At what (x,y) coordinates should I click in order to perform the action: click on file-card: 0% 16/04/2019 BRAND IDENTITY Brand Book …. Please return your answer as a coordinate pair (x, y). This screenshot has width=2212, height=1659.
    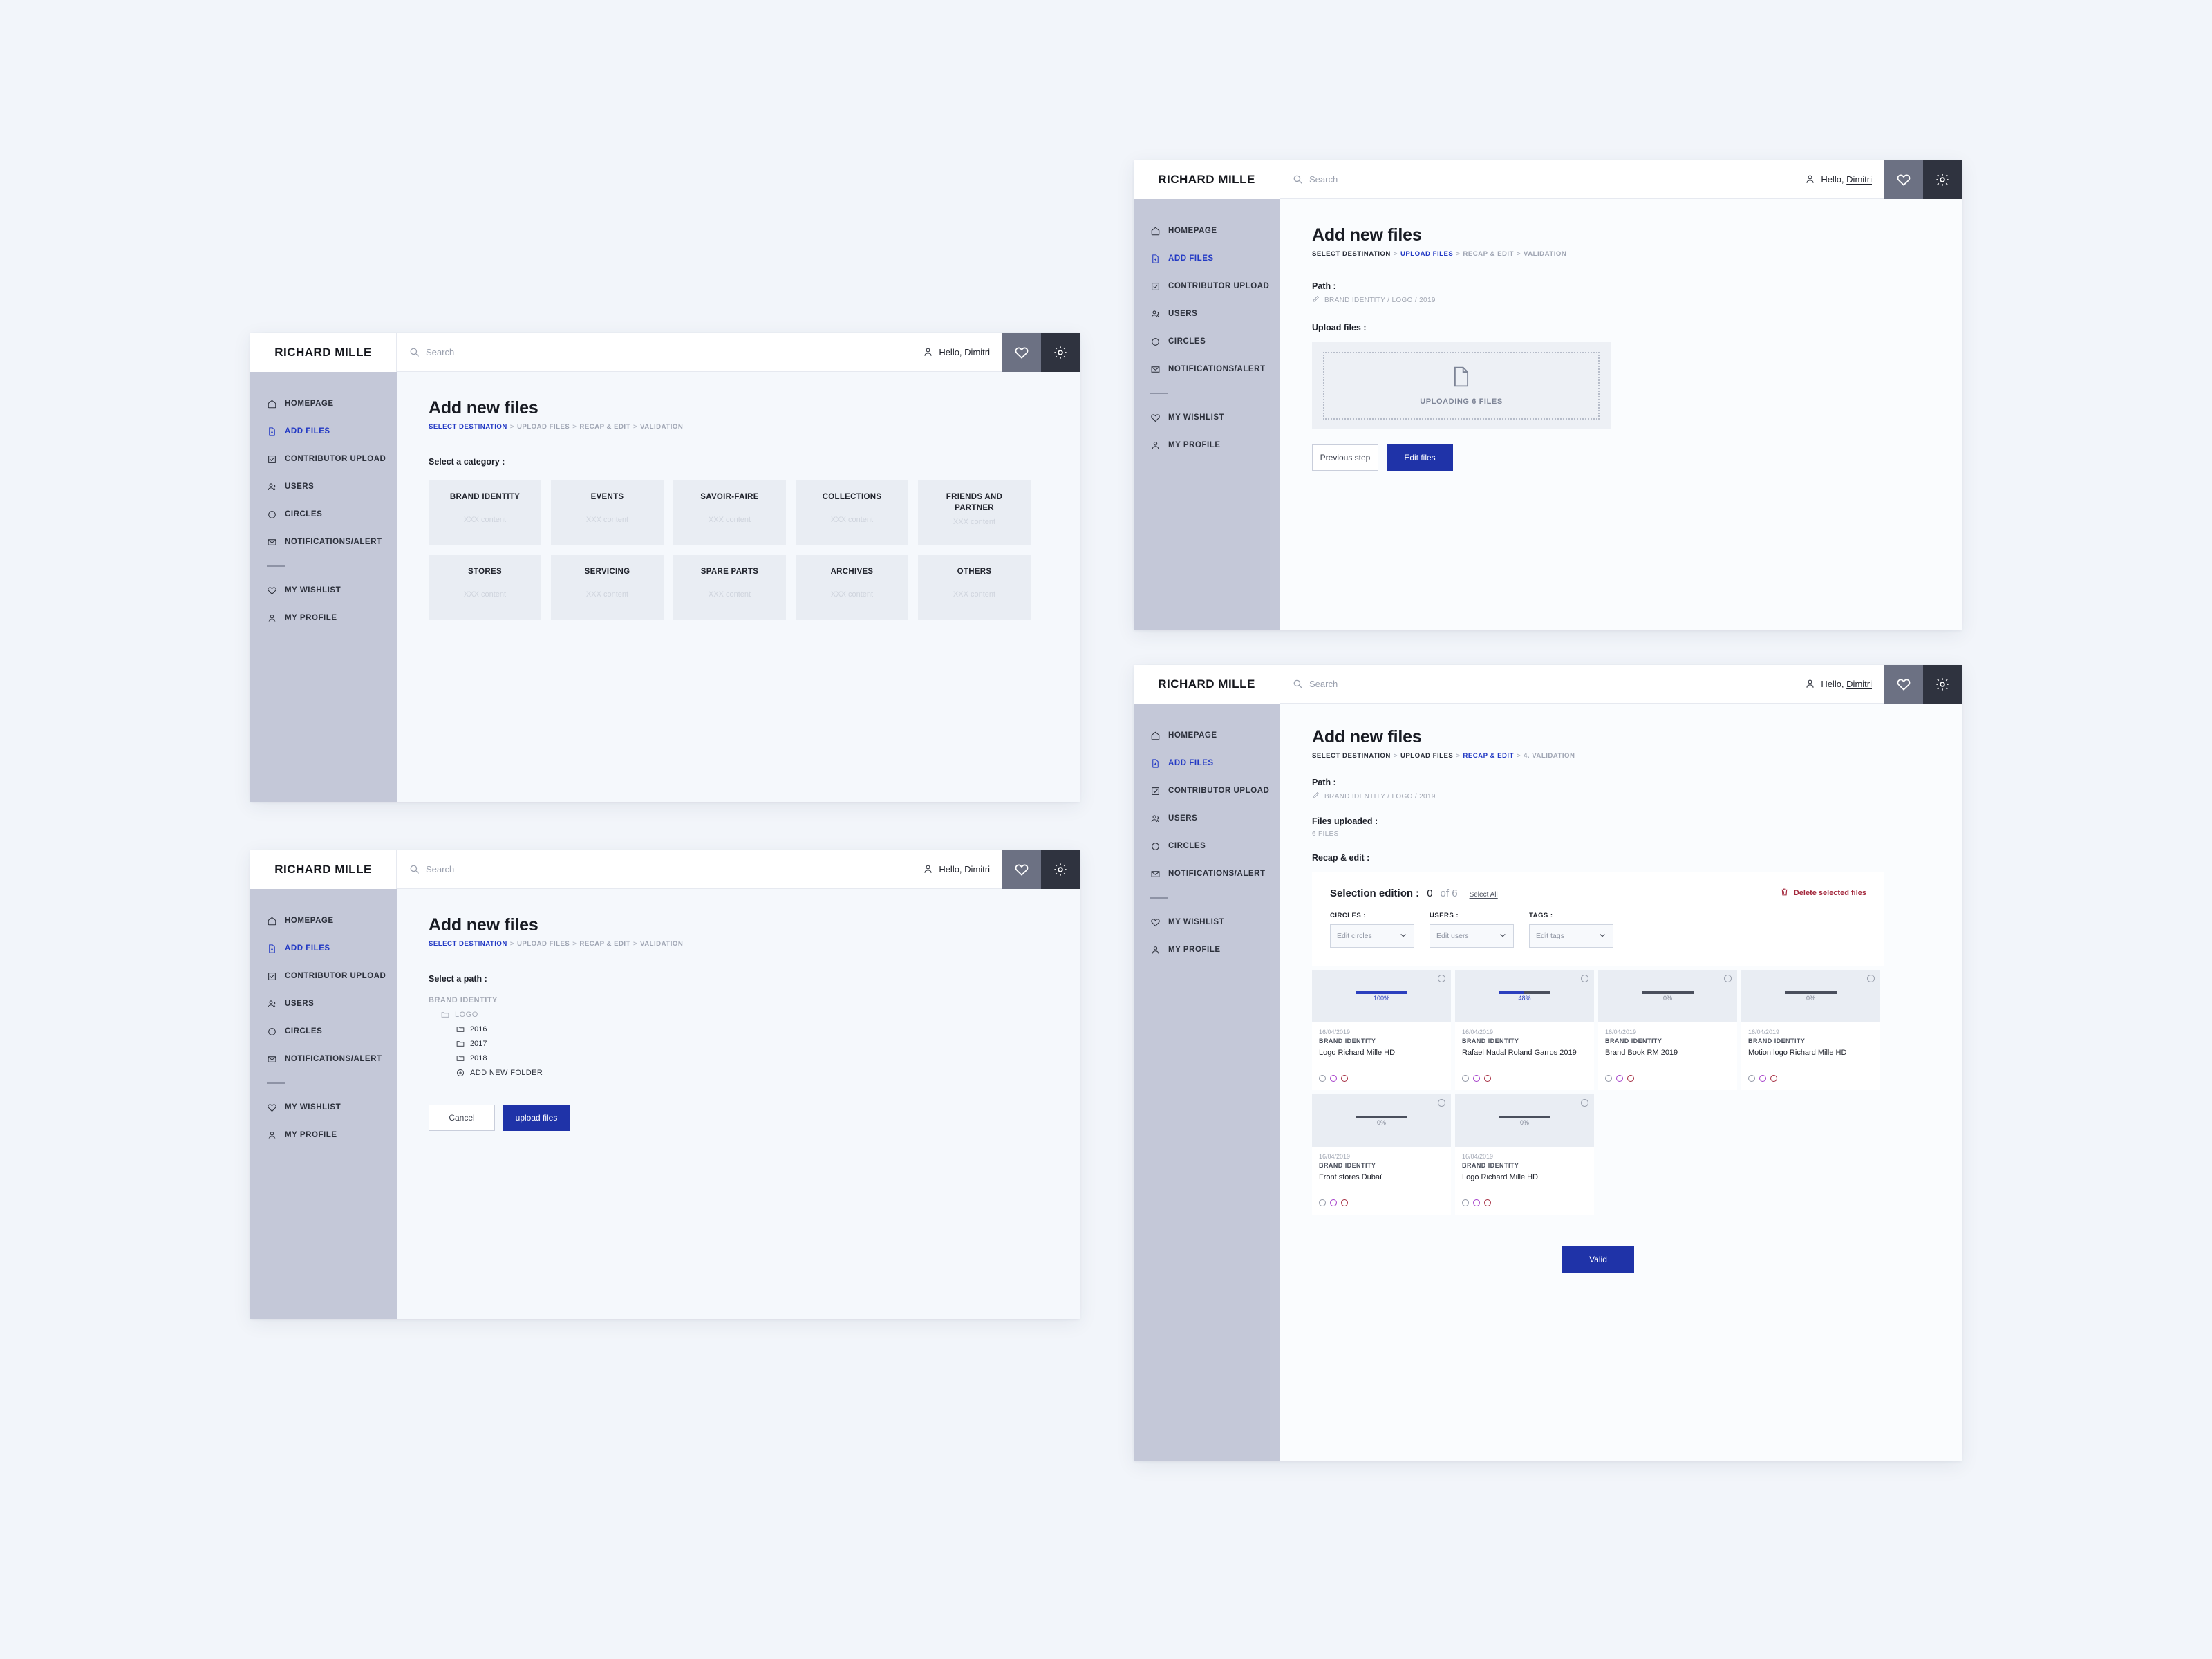
    Looking at the image, I should click on (1667, 1030).